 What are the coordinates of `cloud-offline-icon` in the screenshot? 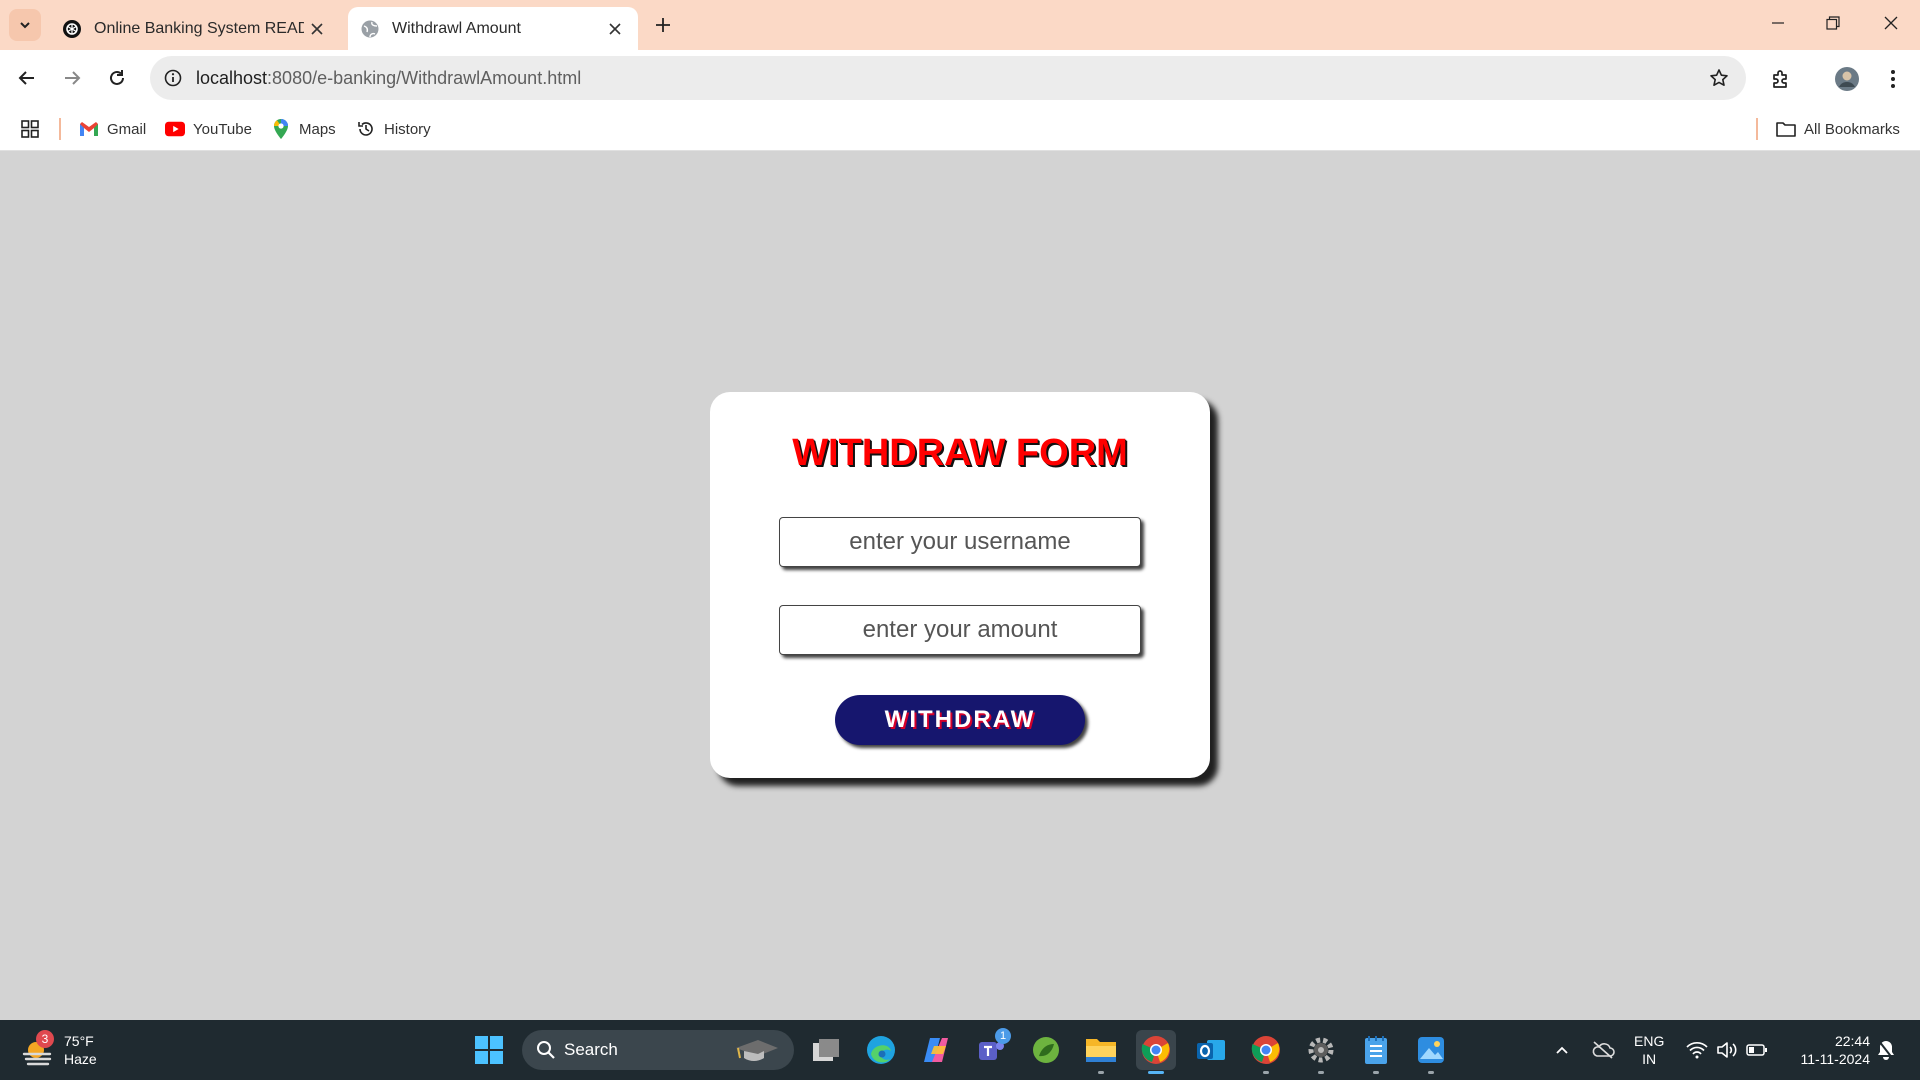 It's located at (1603, 1050).